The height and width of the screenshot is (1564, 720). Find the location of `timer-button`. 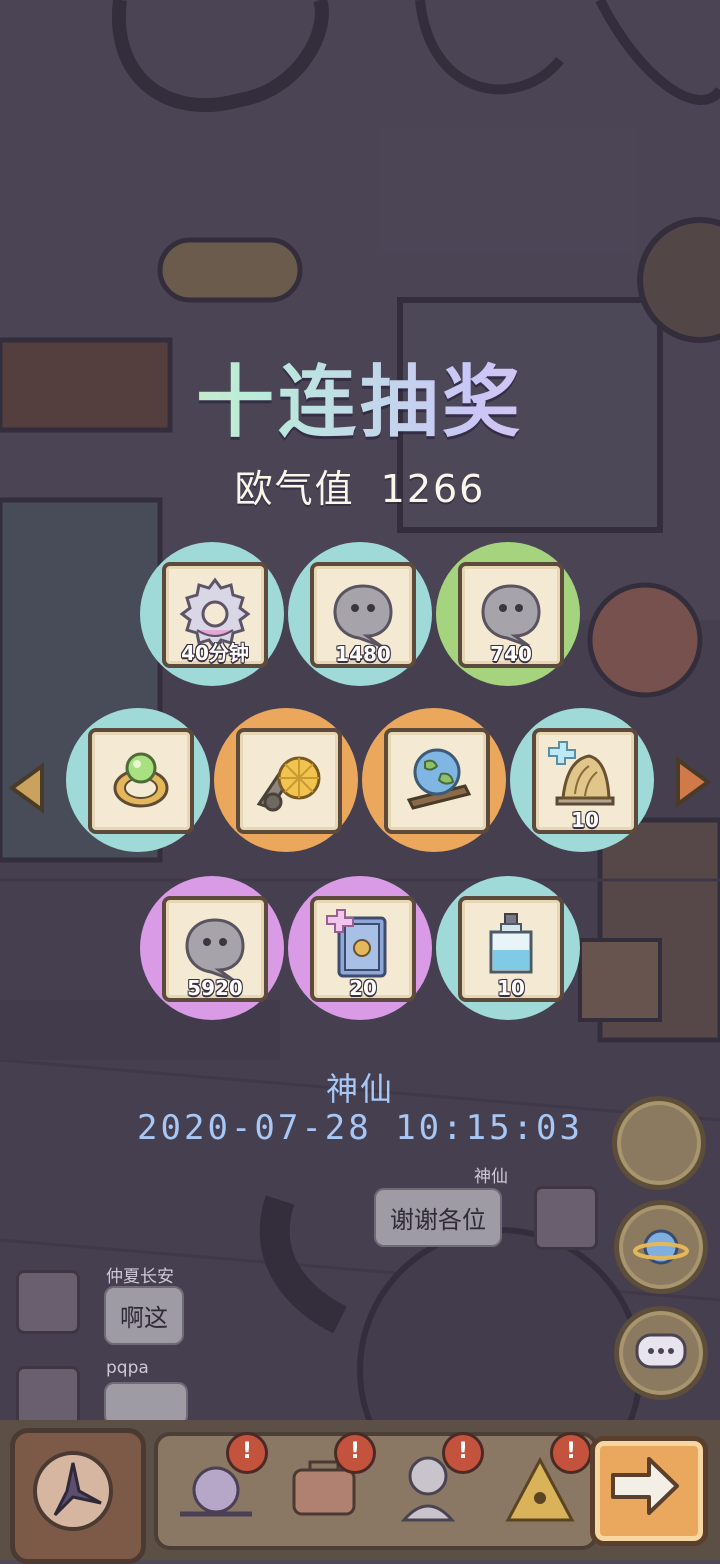

timer-button is located at coordinates (659, 1143).